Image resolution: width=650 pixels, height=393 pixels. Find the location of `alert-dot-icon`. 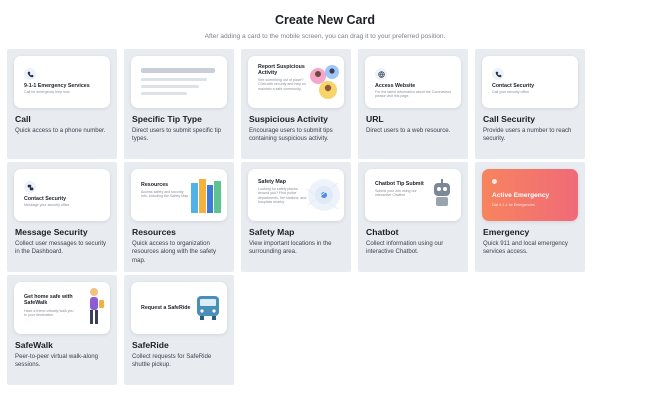

alert-dot-icon is located at coordinates (494, 181).